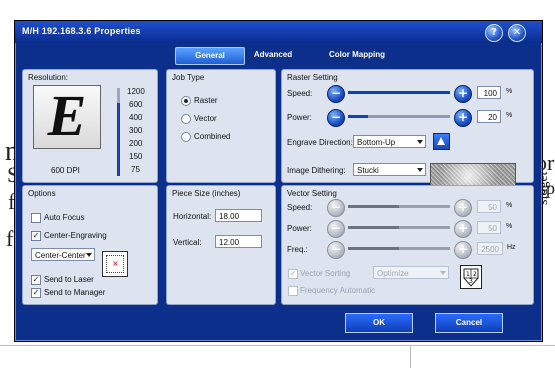 The width and height of the screenshot is (555, 368). What do you see at coordinates (300, 207) in the screenshot?
I see `vector-speed-label: Speed:` at bounding box center [300, 207].